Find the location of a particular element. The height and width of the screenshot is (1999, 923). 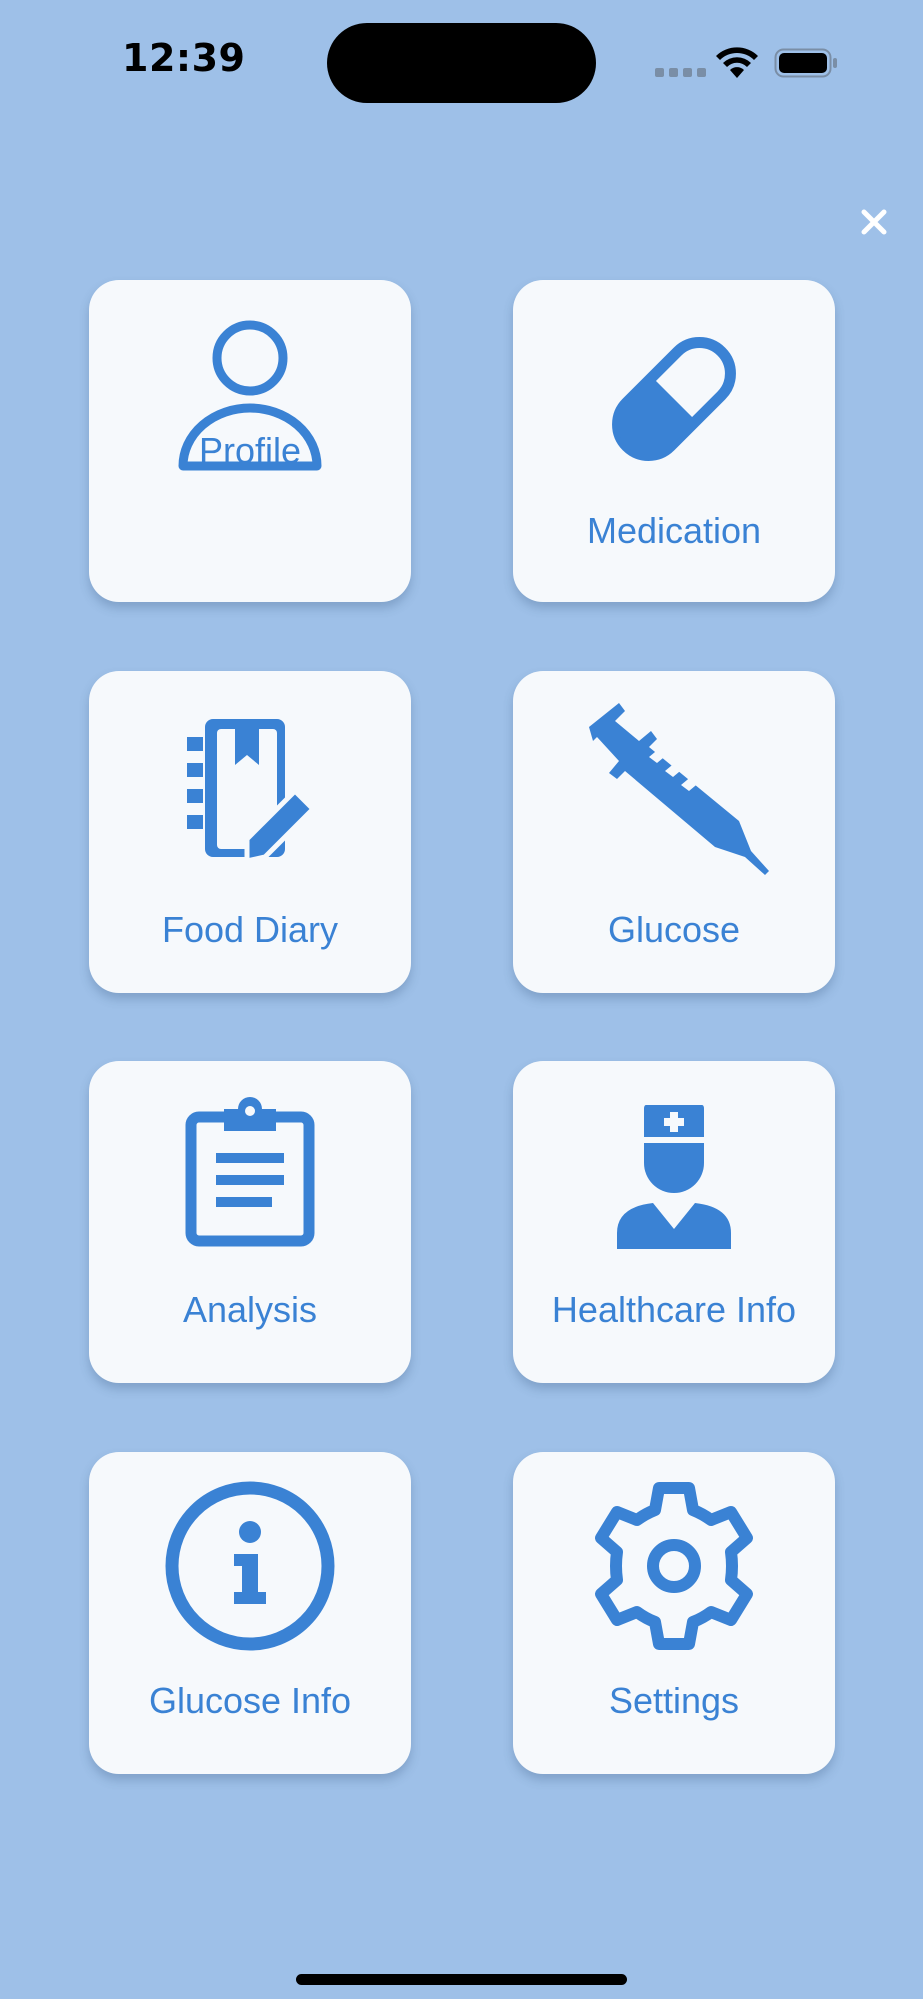

glucose-tile: Glucose is located at coordinates (674, 832).